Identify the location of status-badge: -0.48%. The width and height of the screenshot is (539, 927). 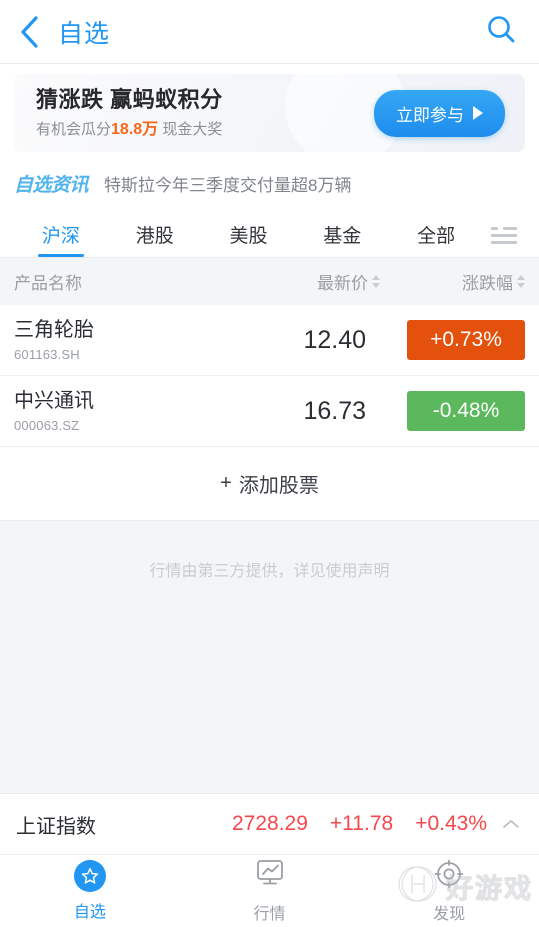
(466, 411).